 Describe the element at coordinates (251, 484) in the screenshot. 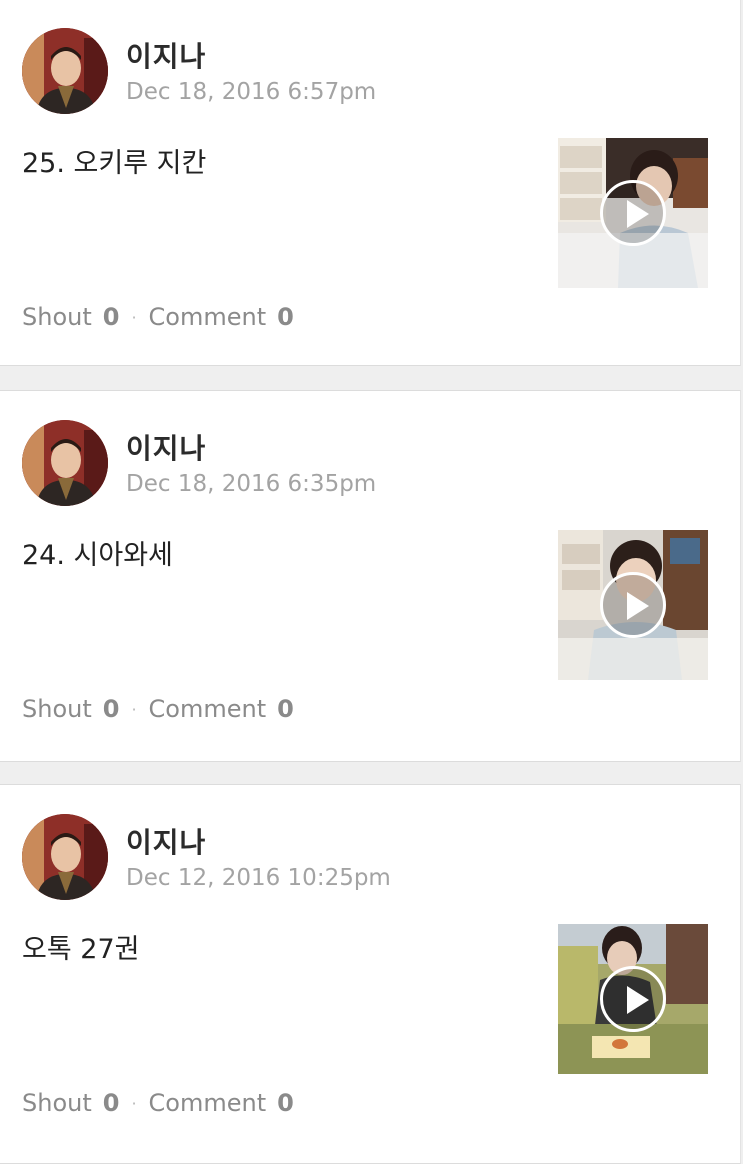

I see `post-timestamp: Dec 18, 2016 6:35pm` at that location.